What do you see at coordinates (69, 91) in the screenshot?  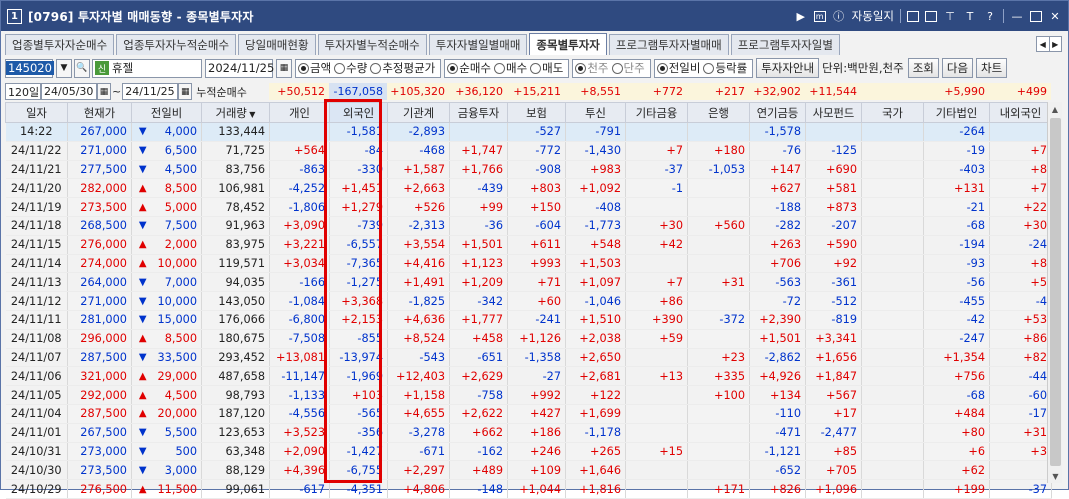 I see `range-from-input: 24/05/30` at bounding box center [69, 91].